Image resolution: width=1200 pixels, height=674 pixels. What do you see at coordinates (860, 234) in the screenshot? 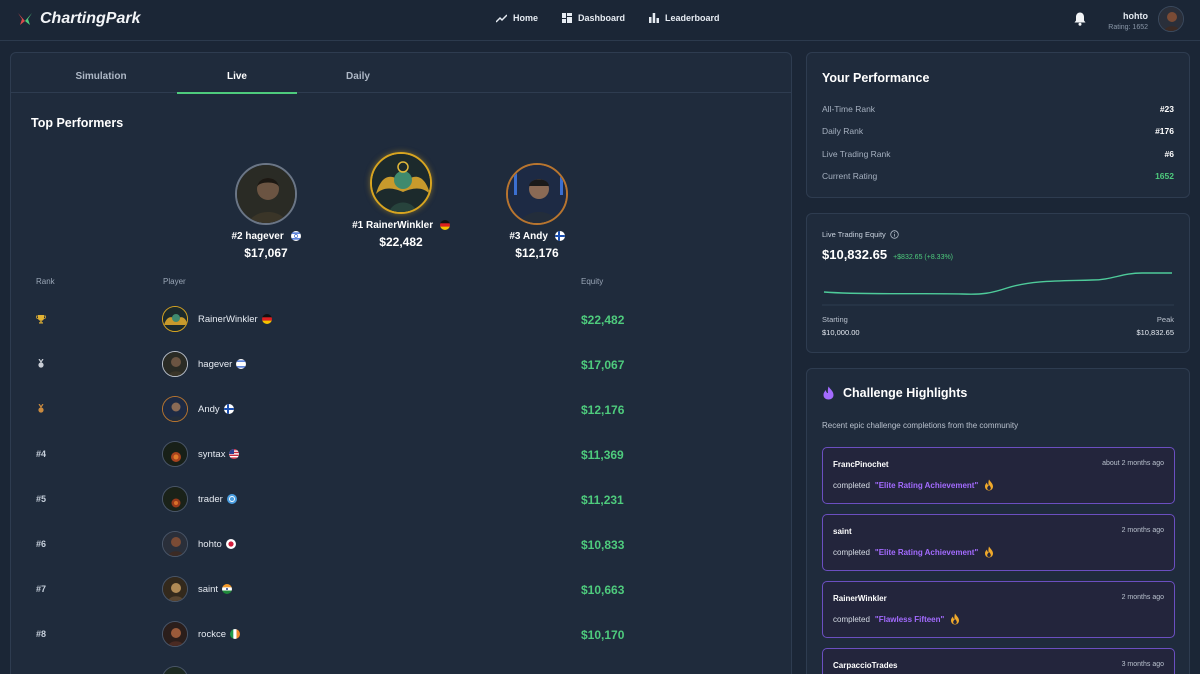
I see `equity-header: Live Trading Equity` at bounding box center [860, 234].